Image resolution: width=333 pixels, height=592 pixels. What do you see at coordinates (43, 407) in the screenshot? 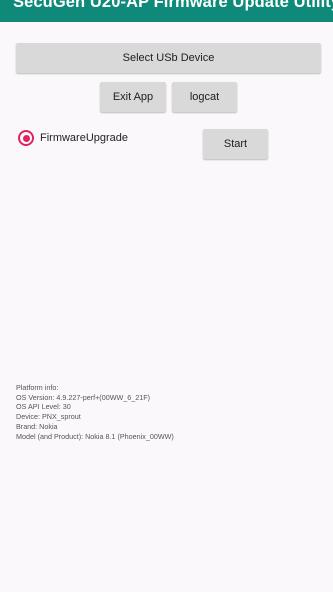
I see `os-api-level: OS API Level: 30` at bounding box center [43, 407].